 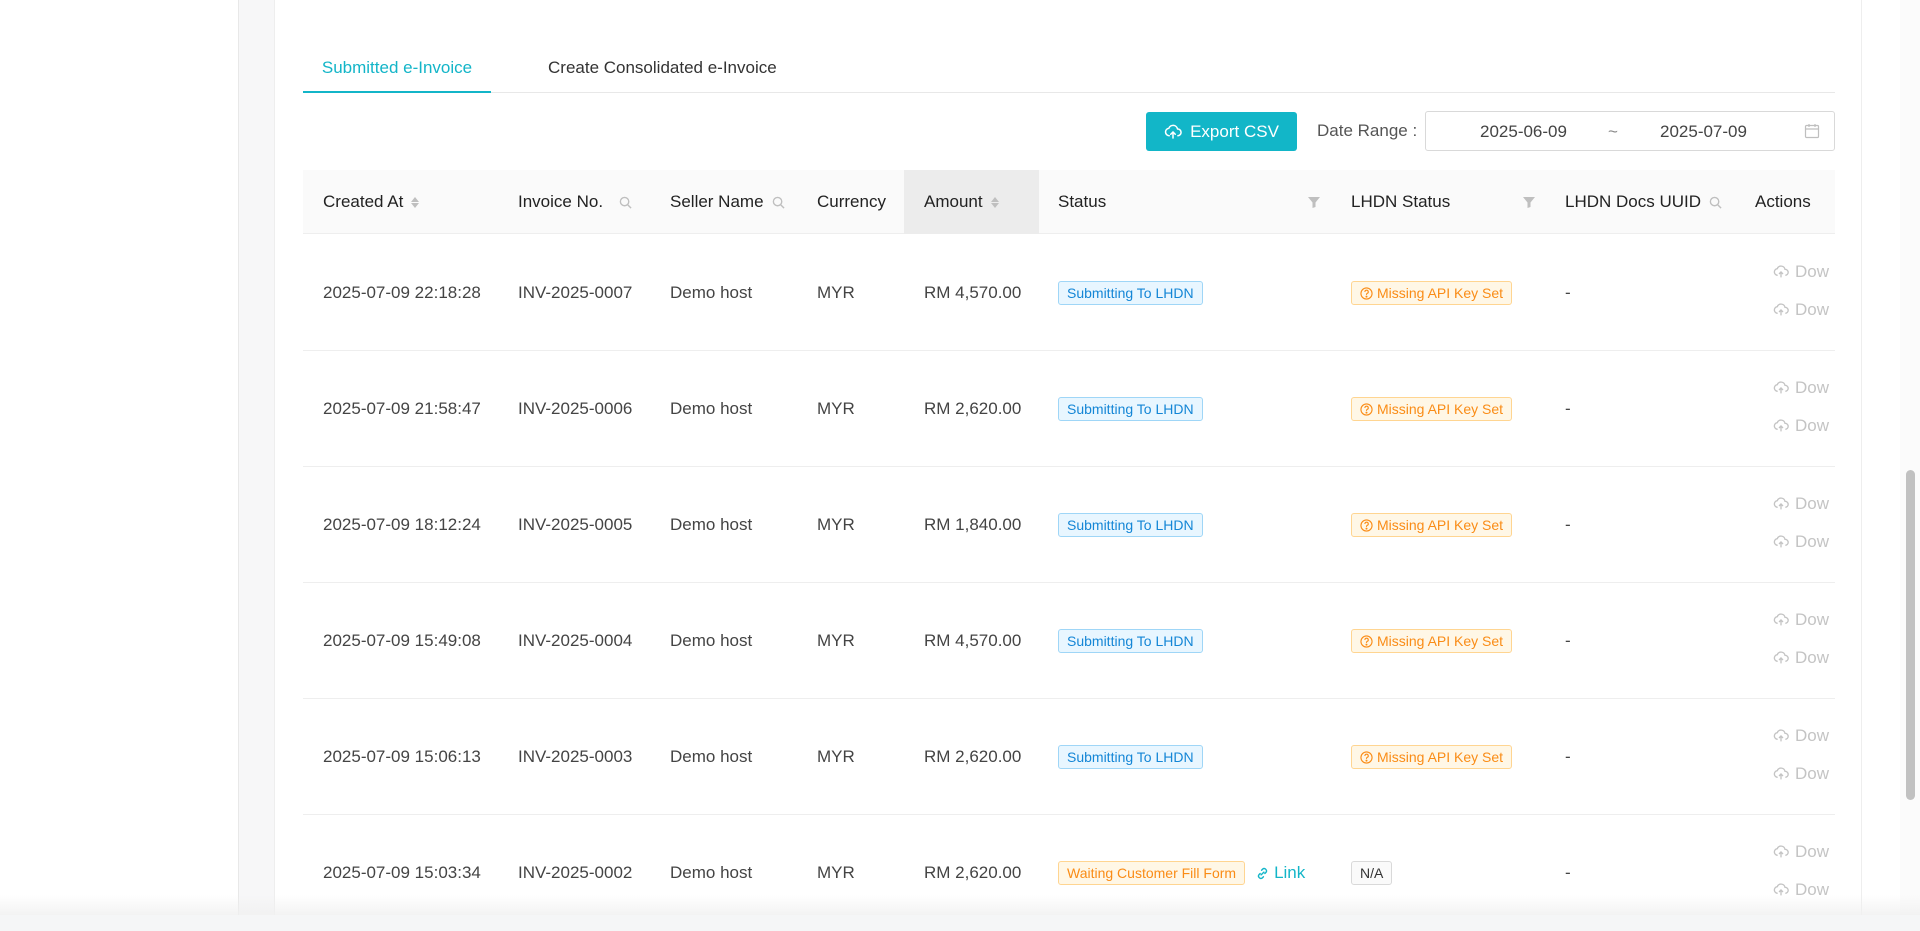 I want to click on cell-created-at: 2025-07-09 22:18:28, so click(x=402, y=292).